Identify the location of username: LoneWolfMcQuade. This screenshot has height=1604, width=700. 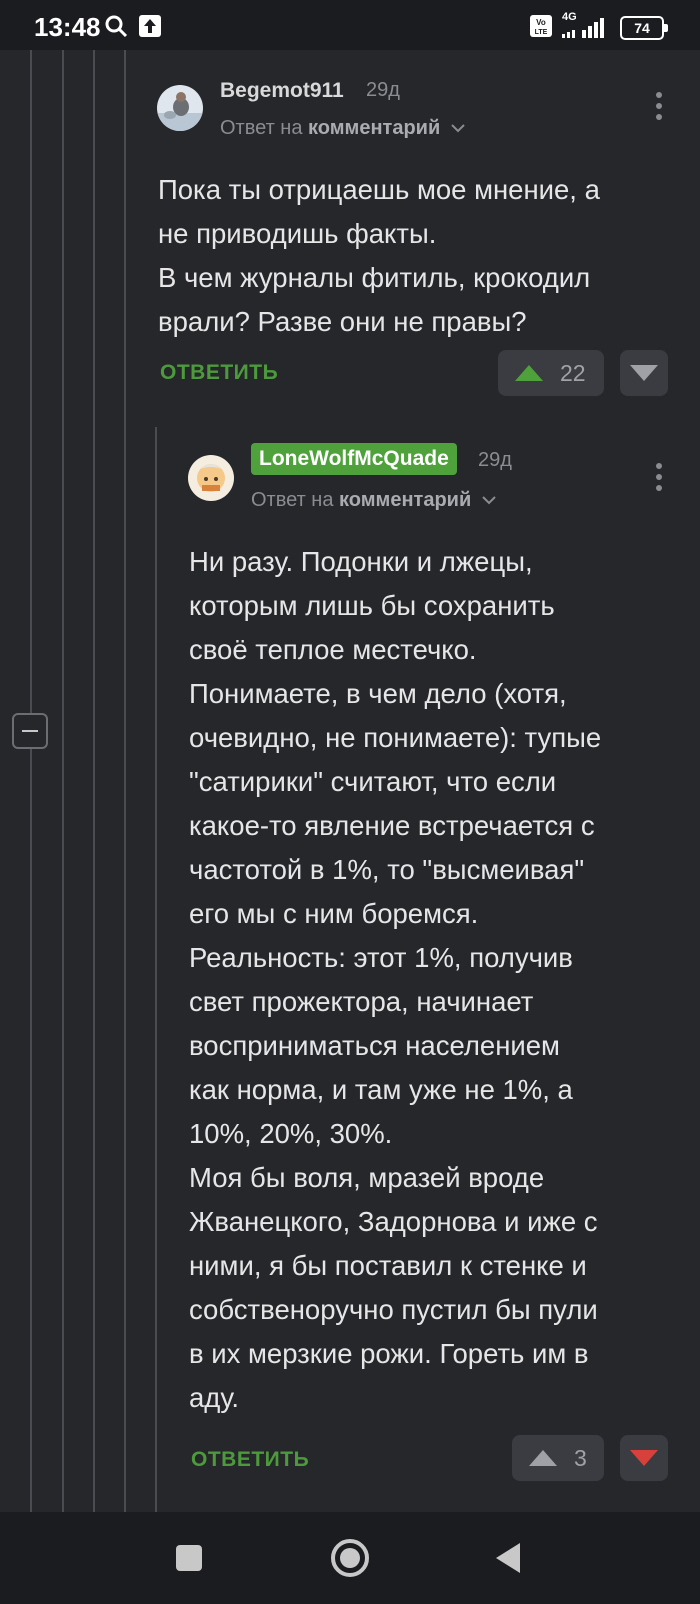
(354, 459).